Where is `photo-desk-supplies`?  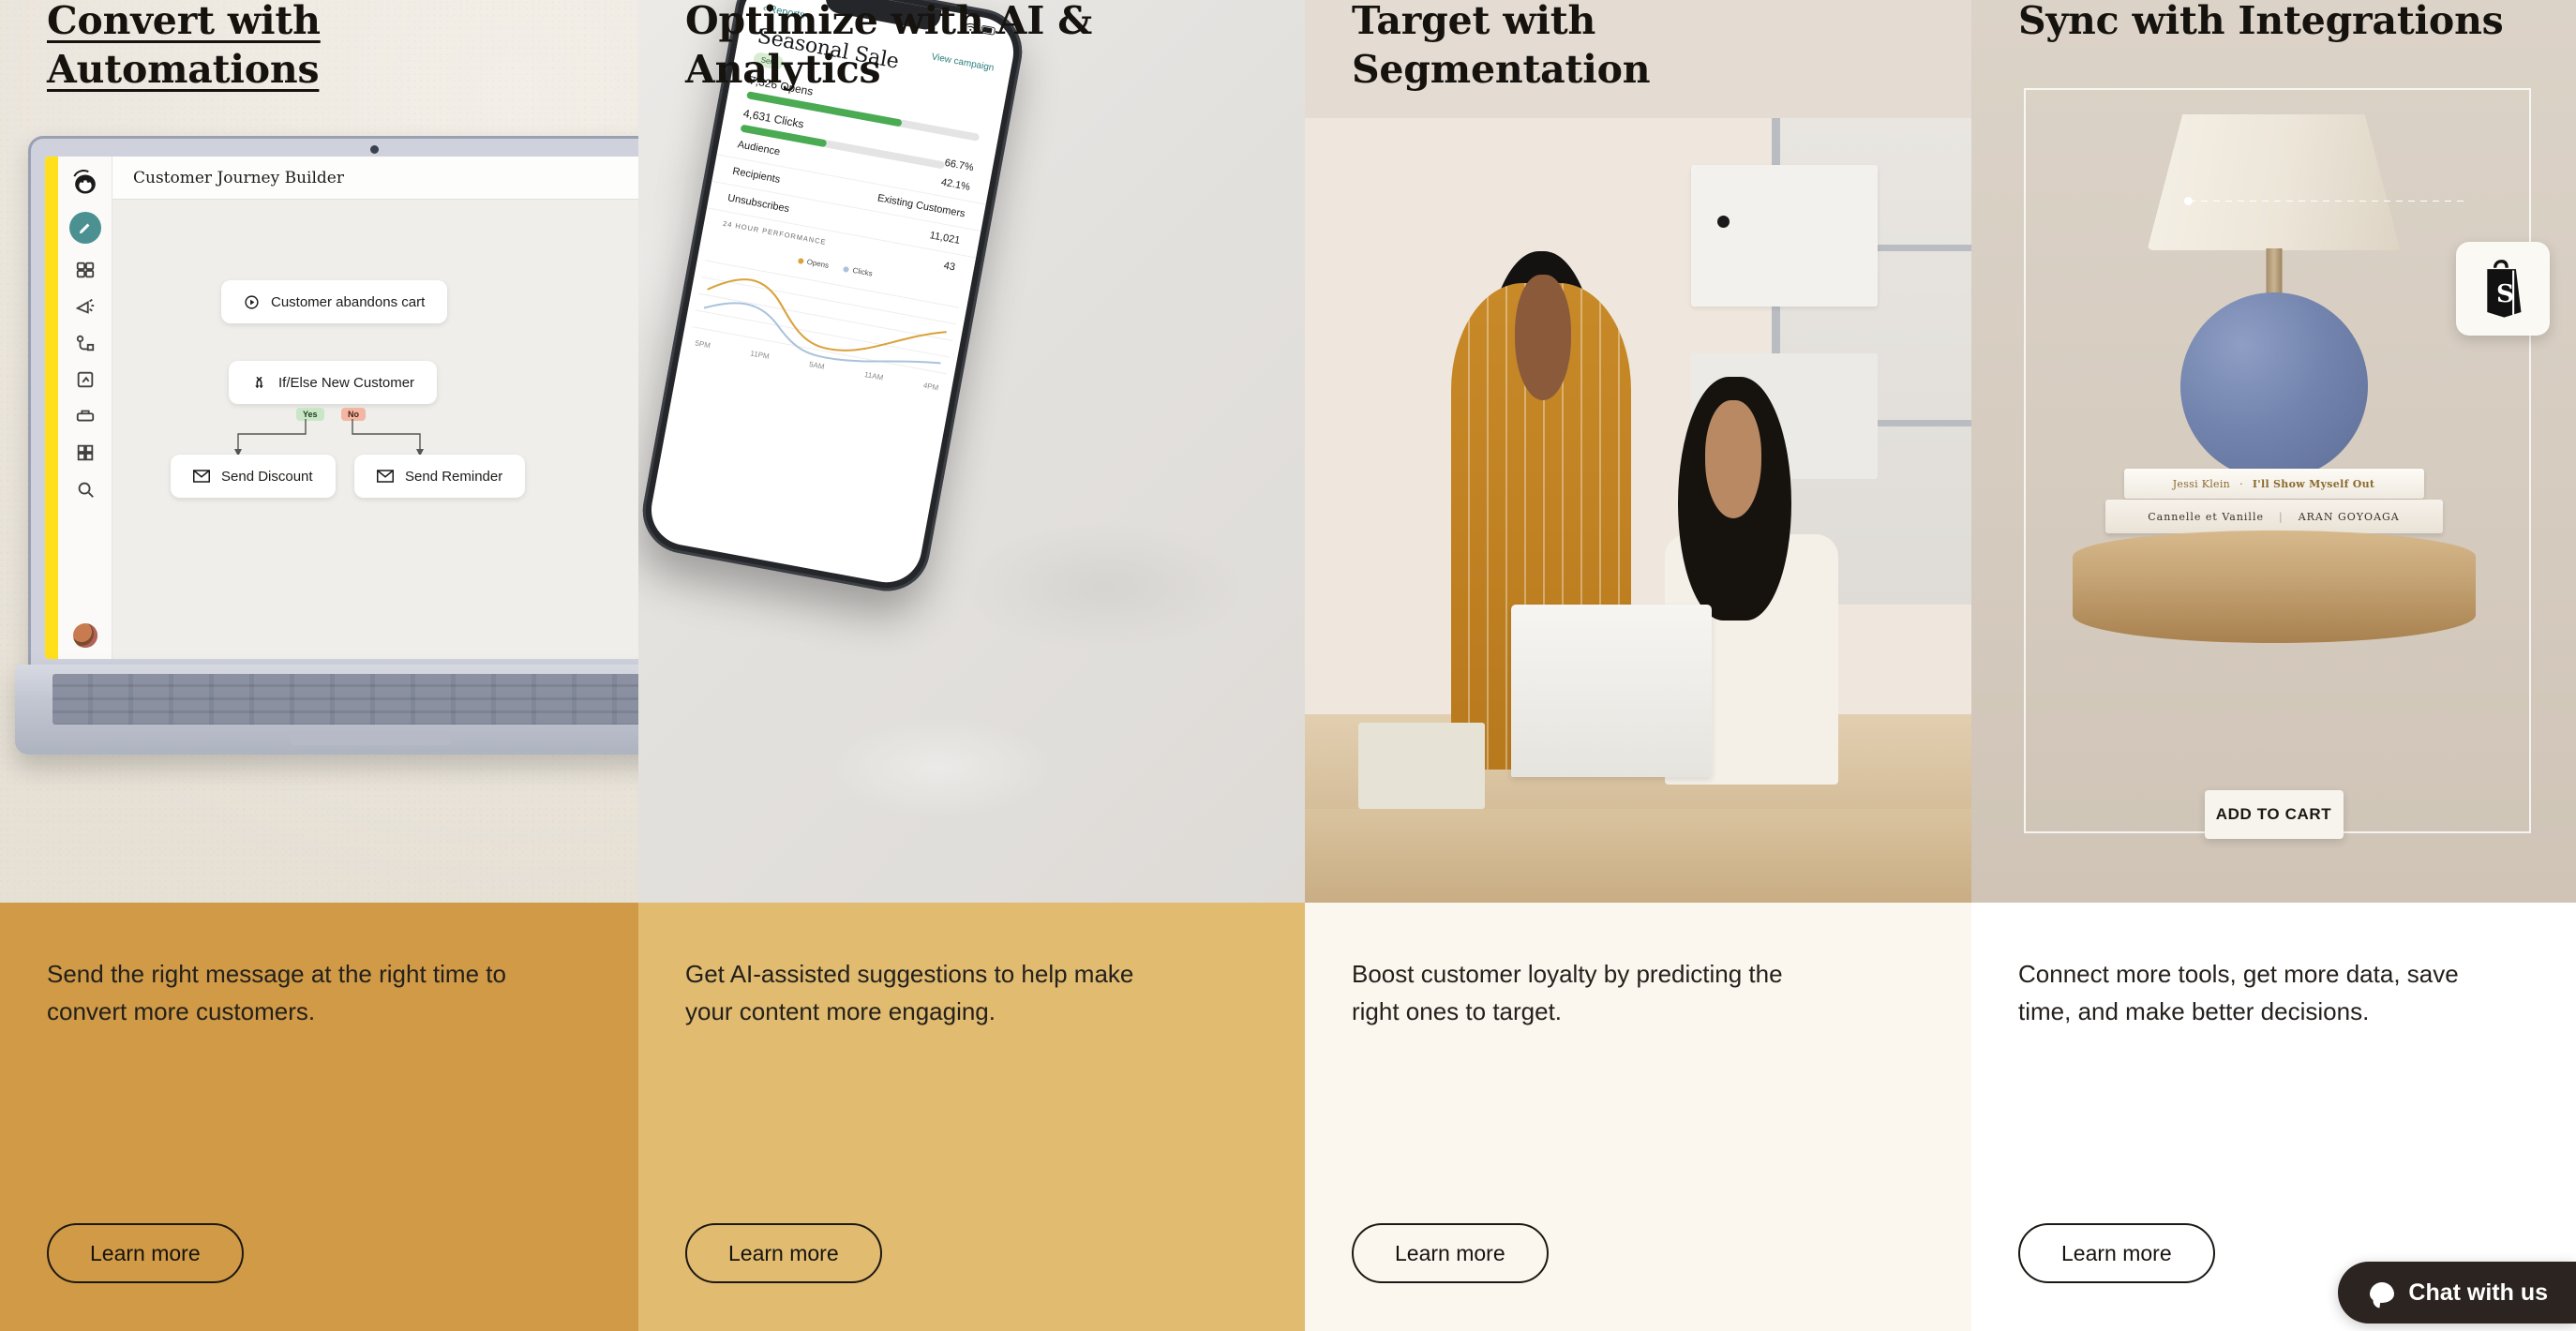 photo-desk-supplies is located at coordinates (1421, 765).